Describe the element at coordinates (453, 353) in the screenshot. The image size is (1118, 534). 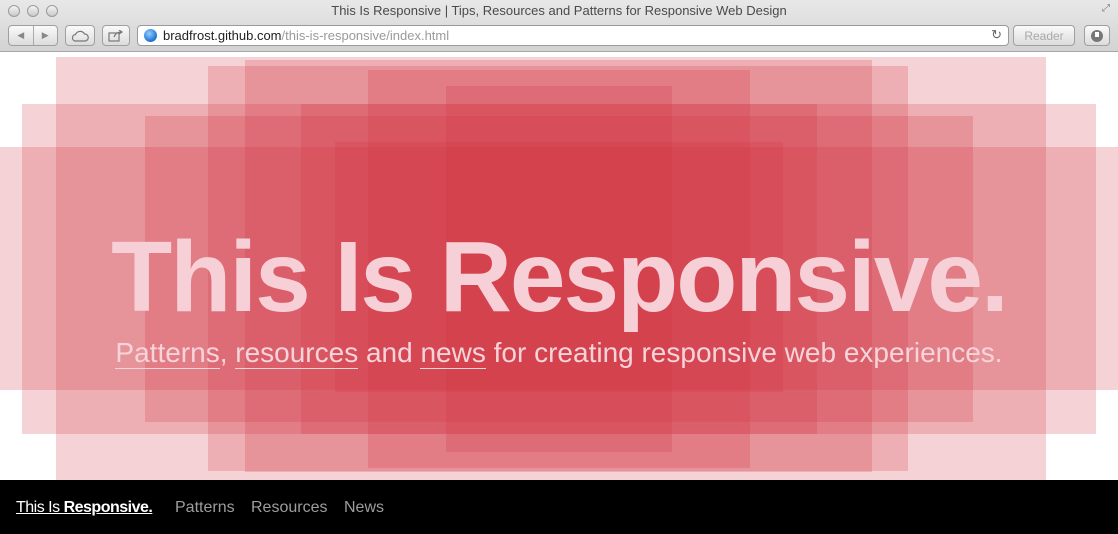
I see `news-link: news` at that location.